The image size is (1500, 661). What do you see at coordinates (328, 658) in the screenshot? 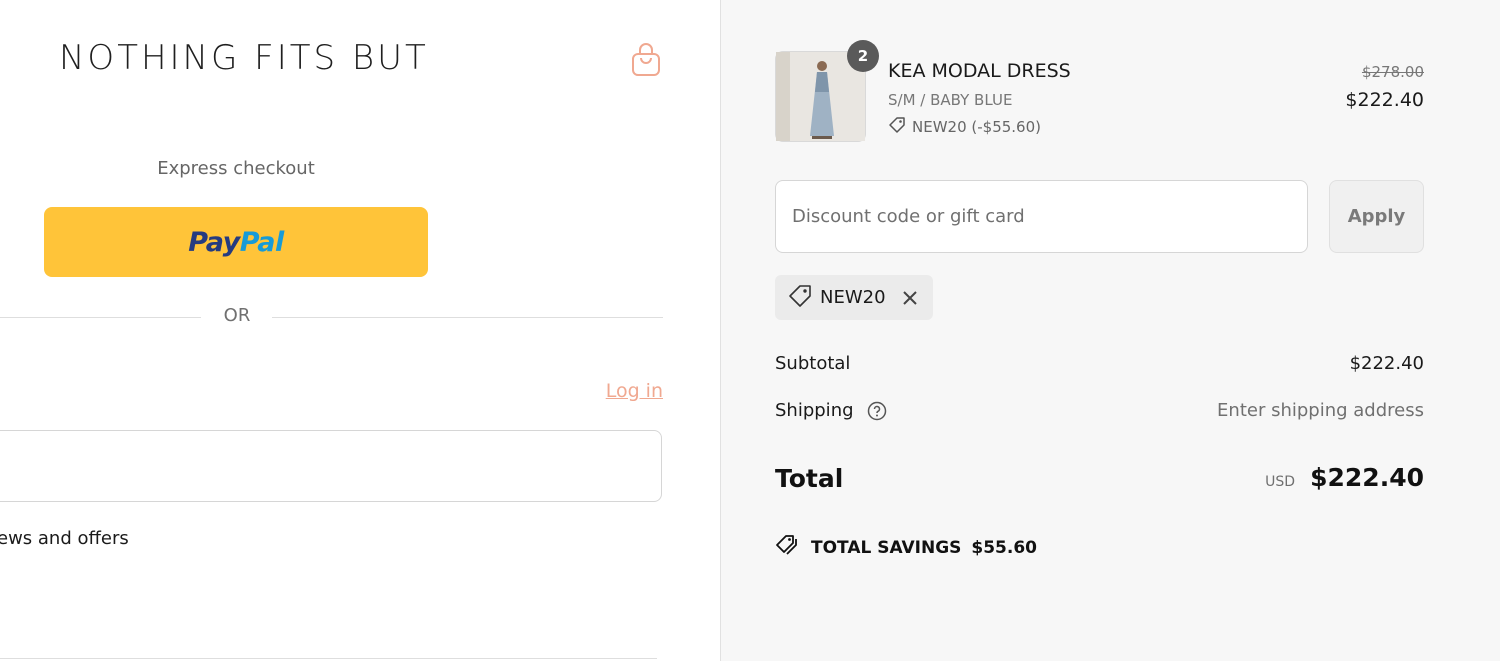
I see `section-divider` at bounding box center [328, 658].